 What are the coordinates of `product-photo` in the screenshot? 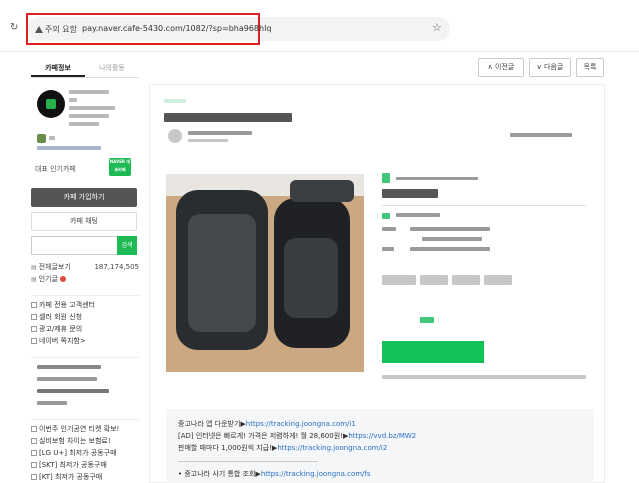 It's located at (265, 273).